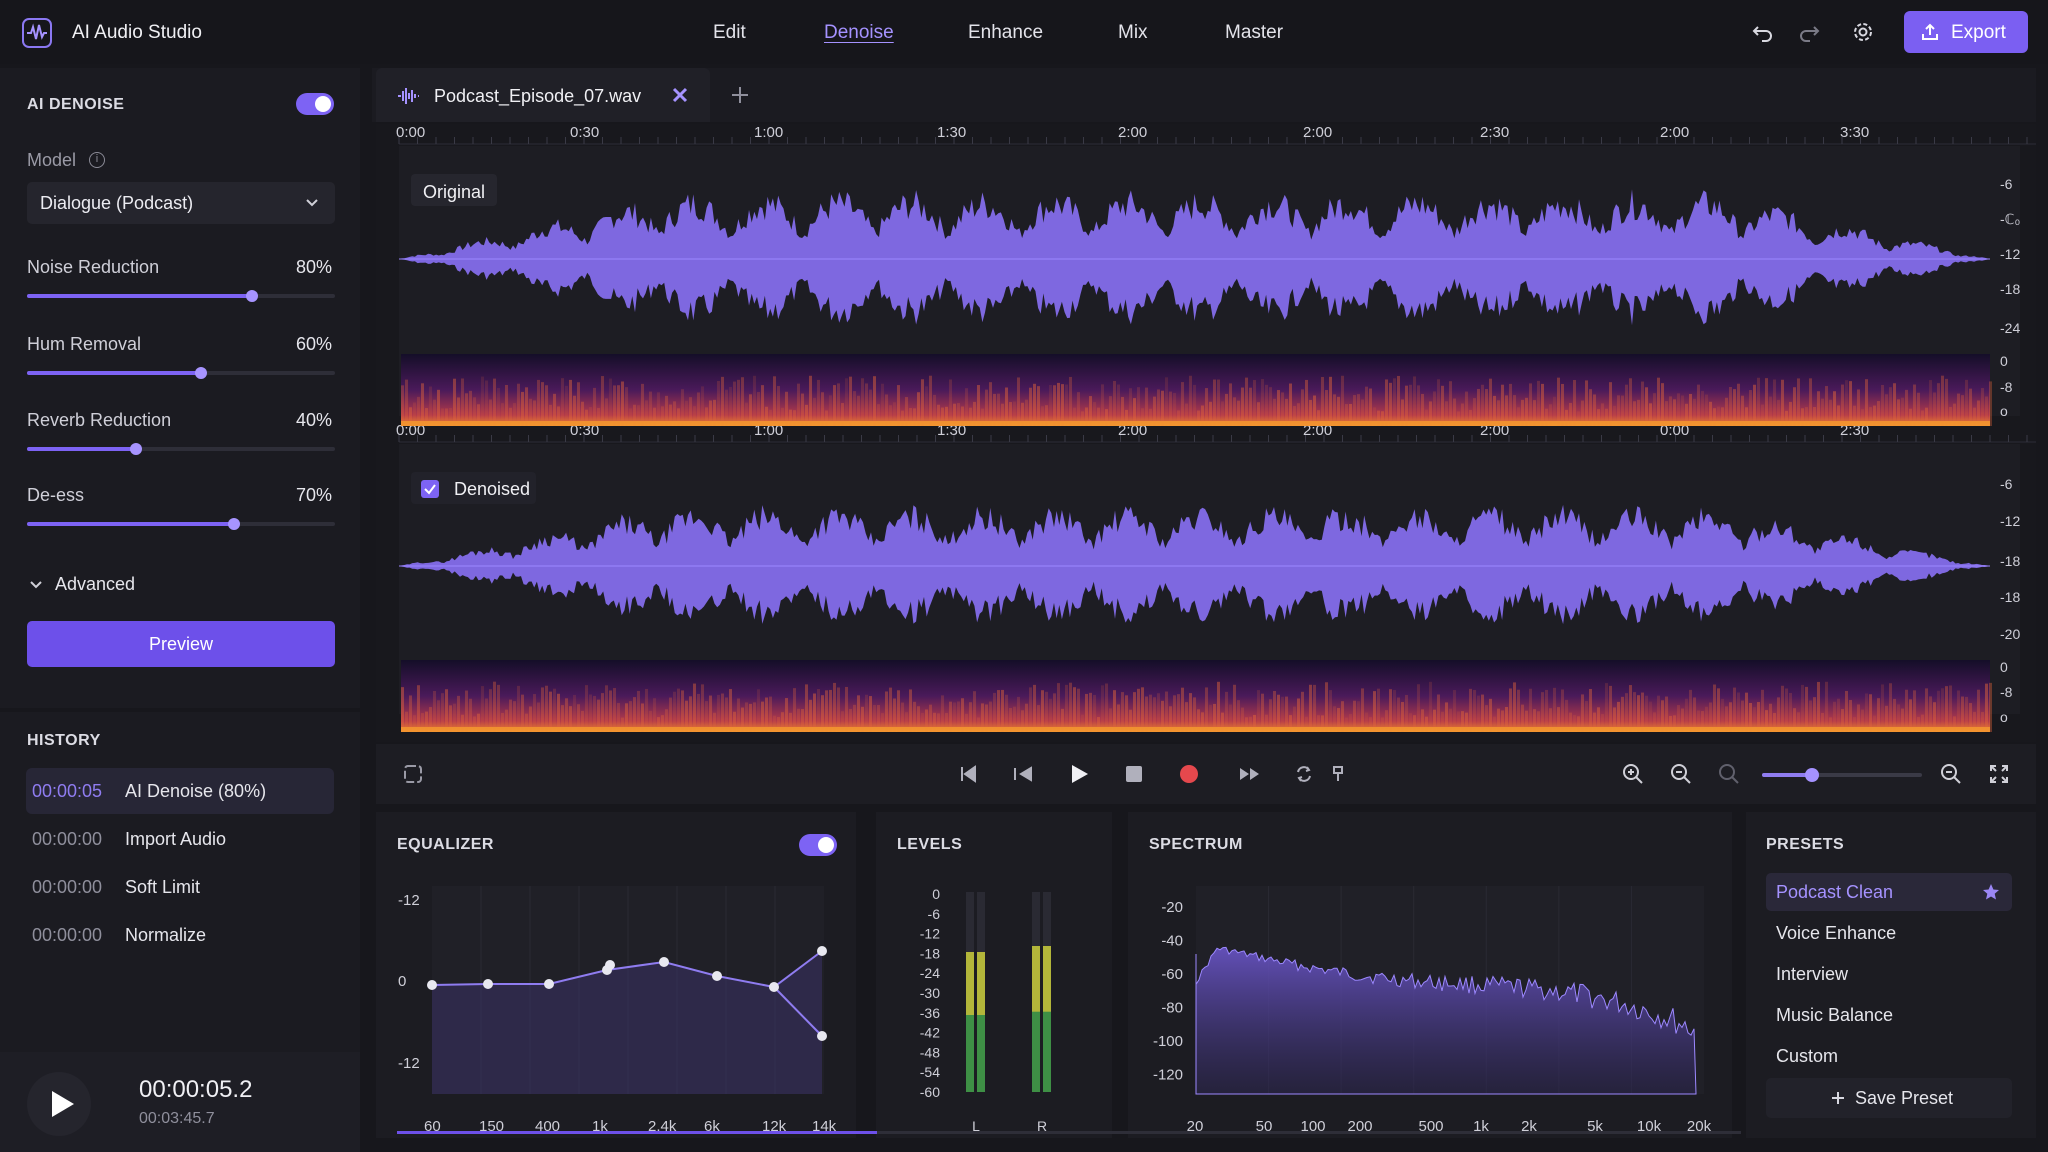 Image resolution: width=2048 pixels, height=1152 pixels. I want to click on history-item: 00:00:05 AI Denoise (80%), so click(180, 791).